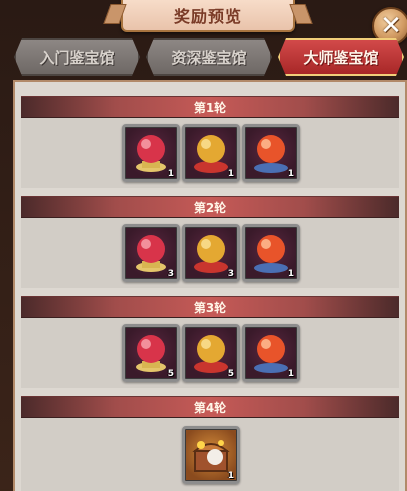 The image size is (407, 491). I want to click on red-crystal-ball-icon: 5, so click(151, 353).